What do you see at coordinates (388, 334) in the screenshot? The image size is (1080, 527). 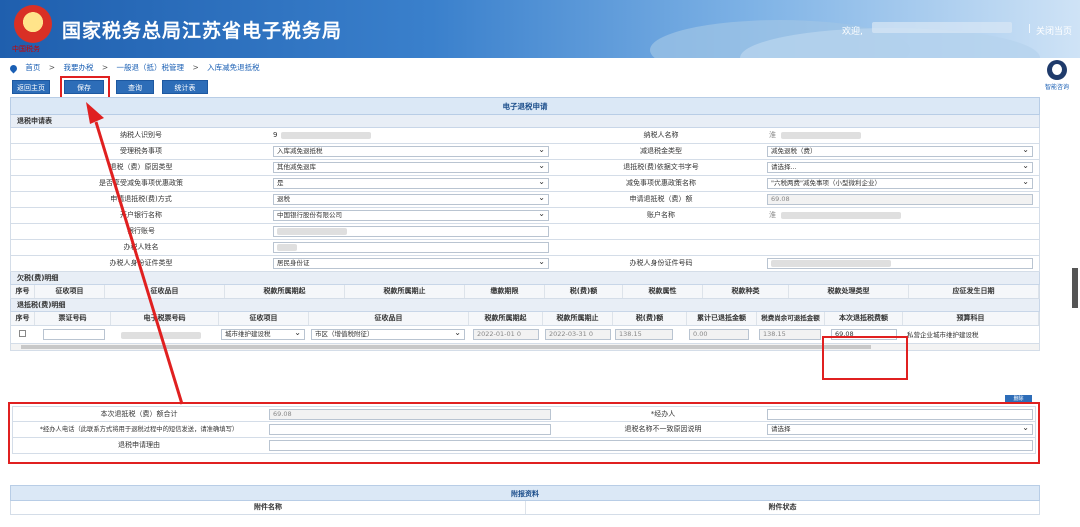 I see `levy-sub-select: 市区（增值税附征）` at bounding box center [388, 334].